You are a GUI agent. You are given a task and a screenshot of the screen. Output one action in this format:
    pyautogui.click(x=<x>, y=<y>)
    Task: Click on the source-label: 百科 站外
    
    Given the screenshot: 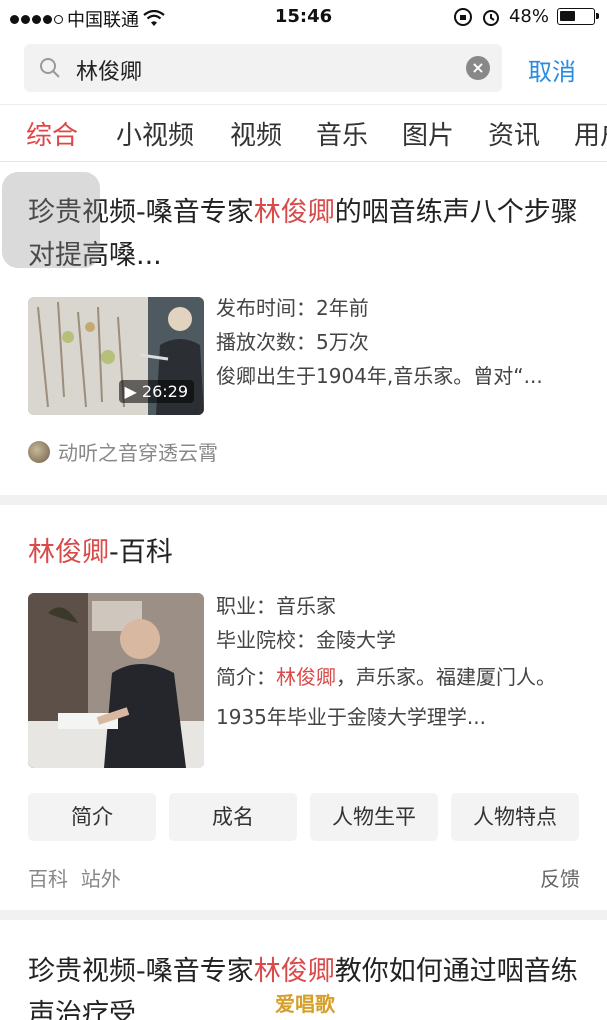 What is the action you would take?
    pyautogui.click(x=74, y=879)
    